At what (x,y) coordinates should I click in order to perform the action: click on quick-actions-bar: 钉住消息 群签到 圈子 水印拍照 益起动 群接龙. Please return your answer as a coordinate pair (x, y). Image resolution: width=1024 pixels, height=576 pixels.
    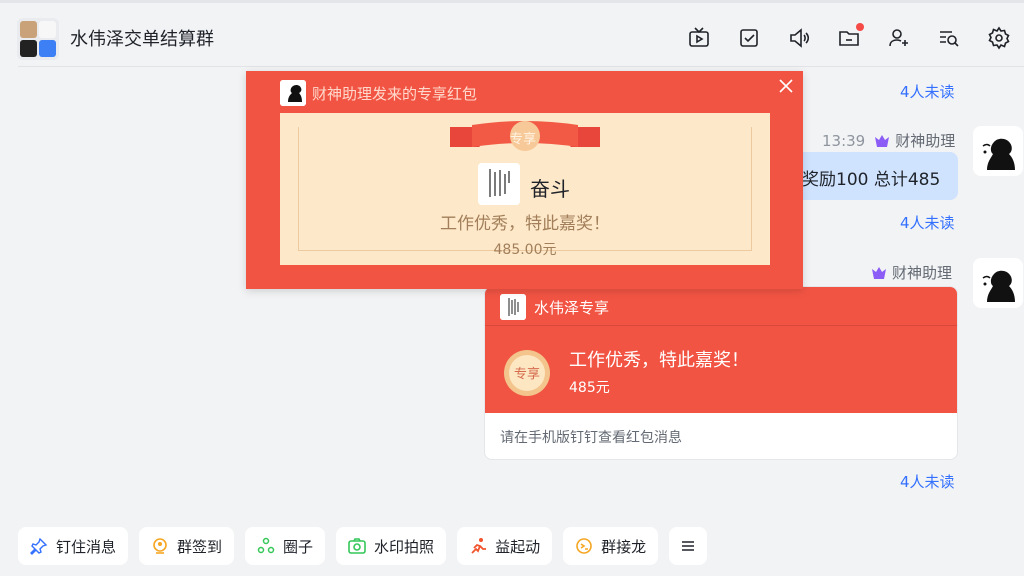
    Looking at the image, I should click on (368, 546).